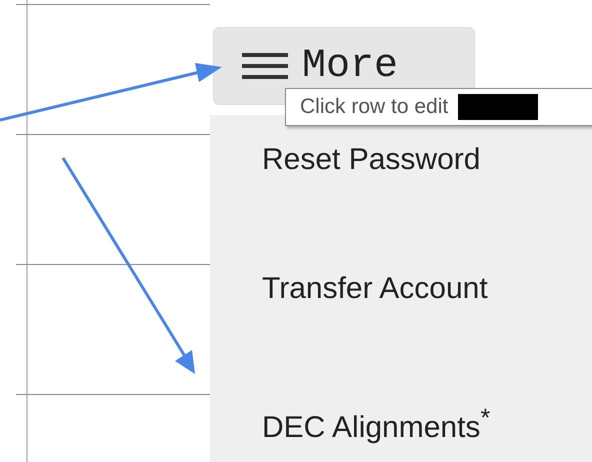 The height and width of the screenshot is (462, 592). Describe the element at coordinates (401, 417) in the screenshot. I see `menu-item: DEC Alignments$^{*}$` at that location.